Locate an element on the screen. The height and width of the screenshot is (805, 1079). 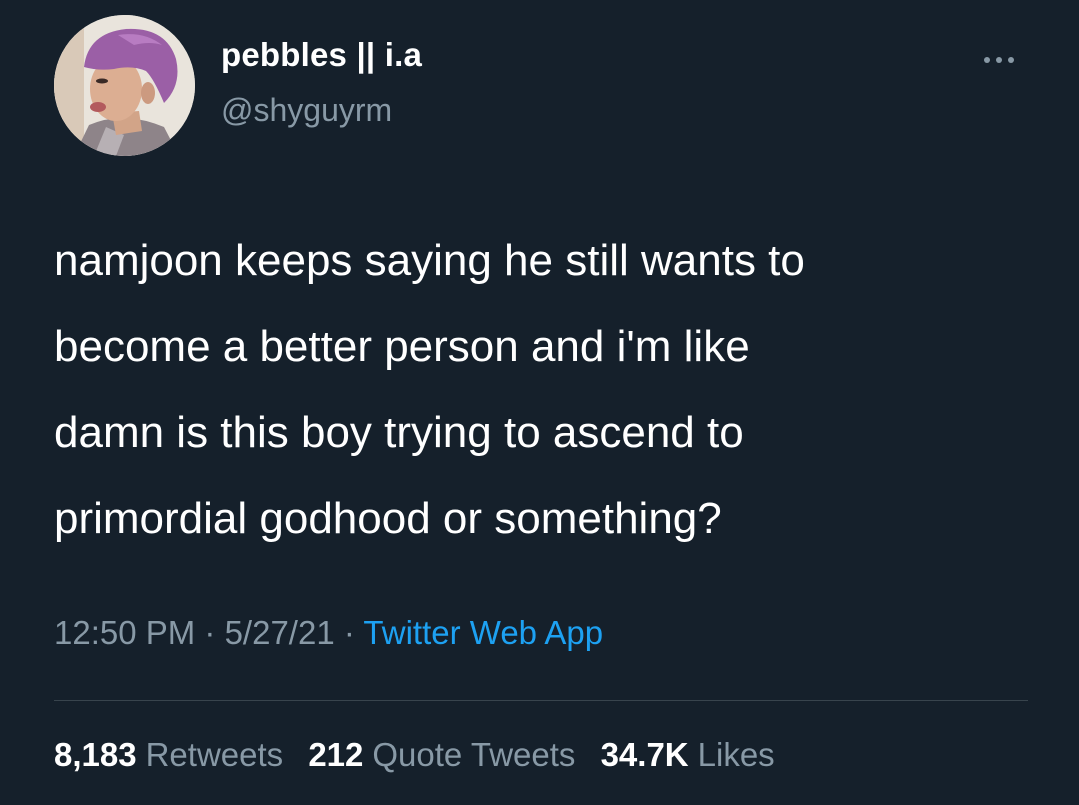
tweet-date: 5/27/21 is located at coordinates (280, 632).